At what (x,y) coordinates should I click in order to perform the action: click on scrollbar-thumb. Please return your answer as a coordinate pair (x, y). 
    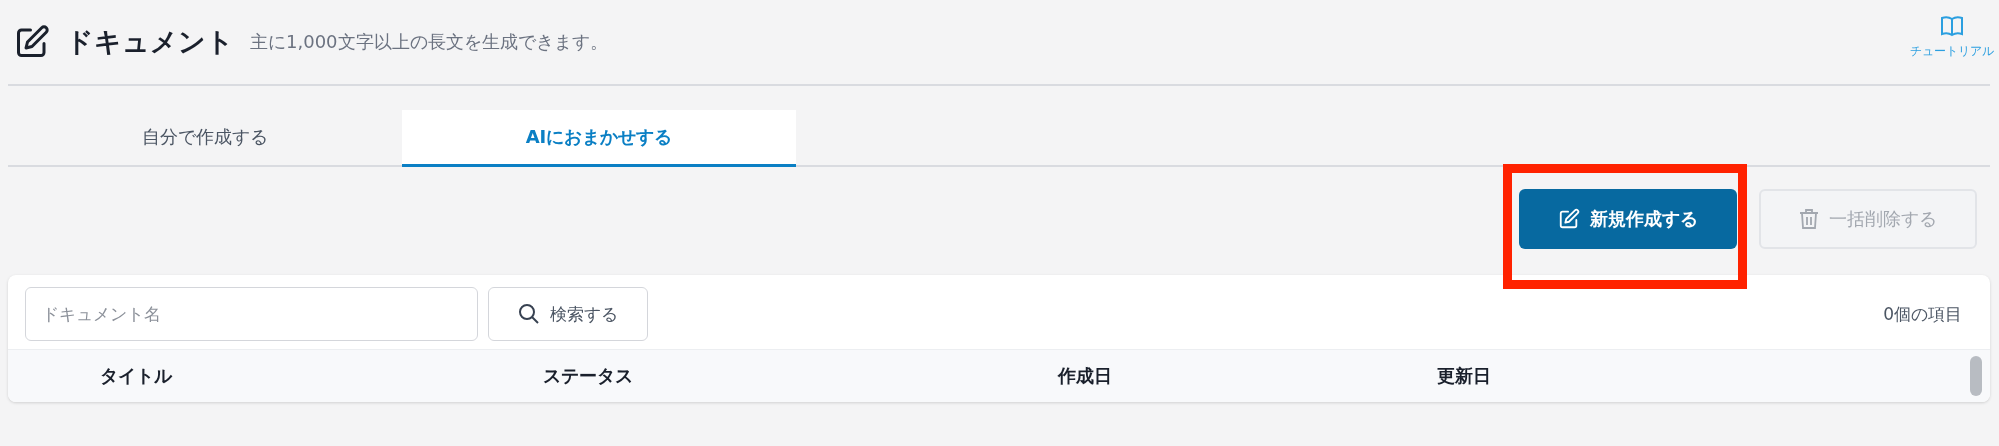
    Looking at the image, I should click on (1976, 376).